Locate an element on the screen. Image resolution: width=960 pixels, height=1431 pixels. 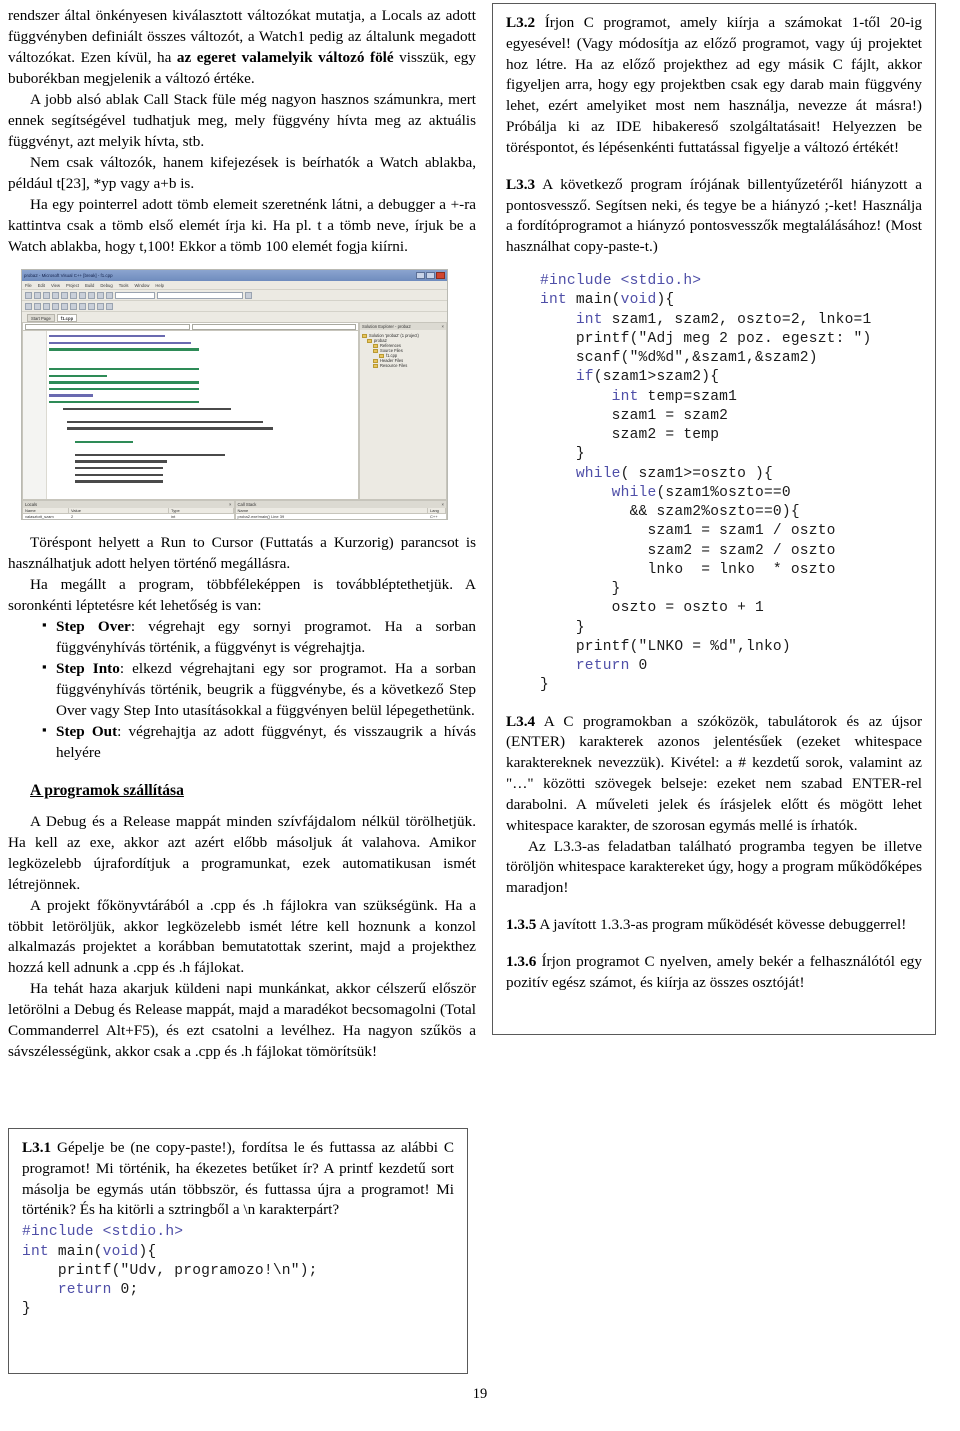
undo-icon is located at coordinates (91, 295).